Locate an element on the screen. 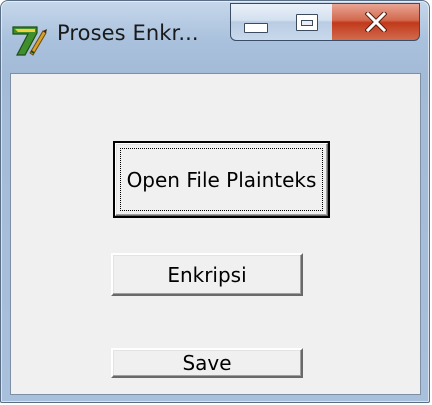 This screenshot has width=432, height=405. open-file-button: Open File Plainteks is located at coordinates (221, 179).